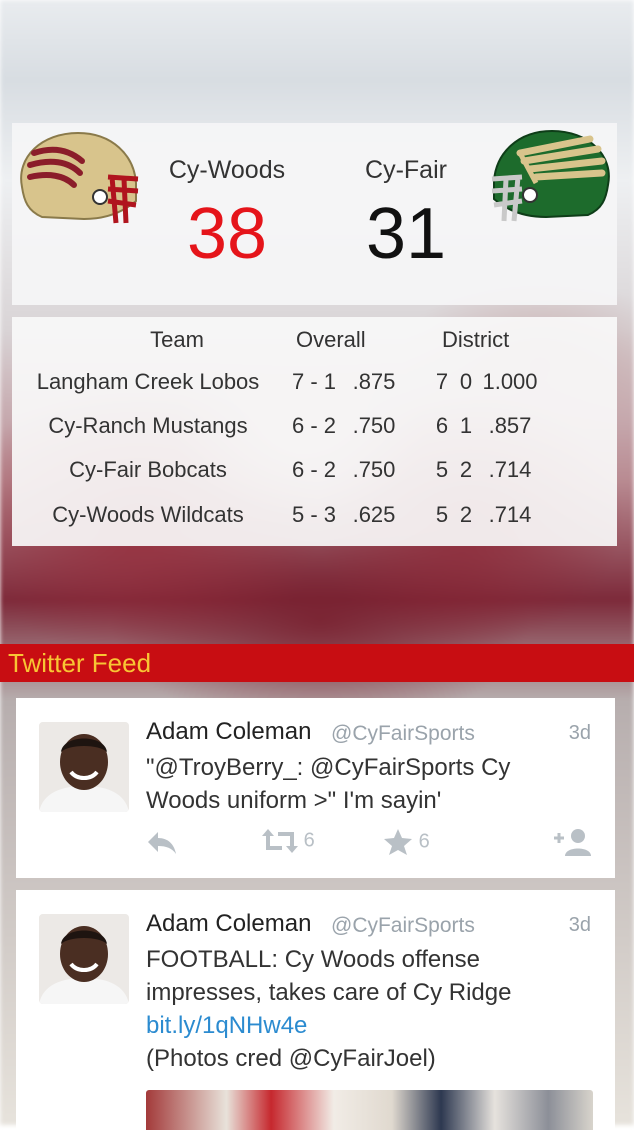  Describe the element at coordinates (329, 992) in the screenshot. I see `tweet-text-line: impresses, takes care of Cy Ridge` at that location.